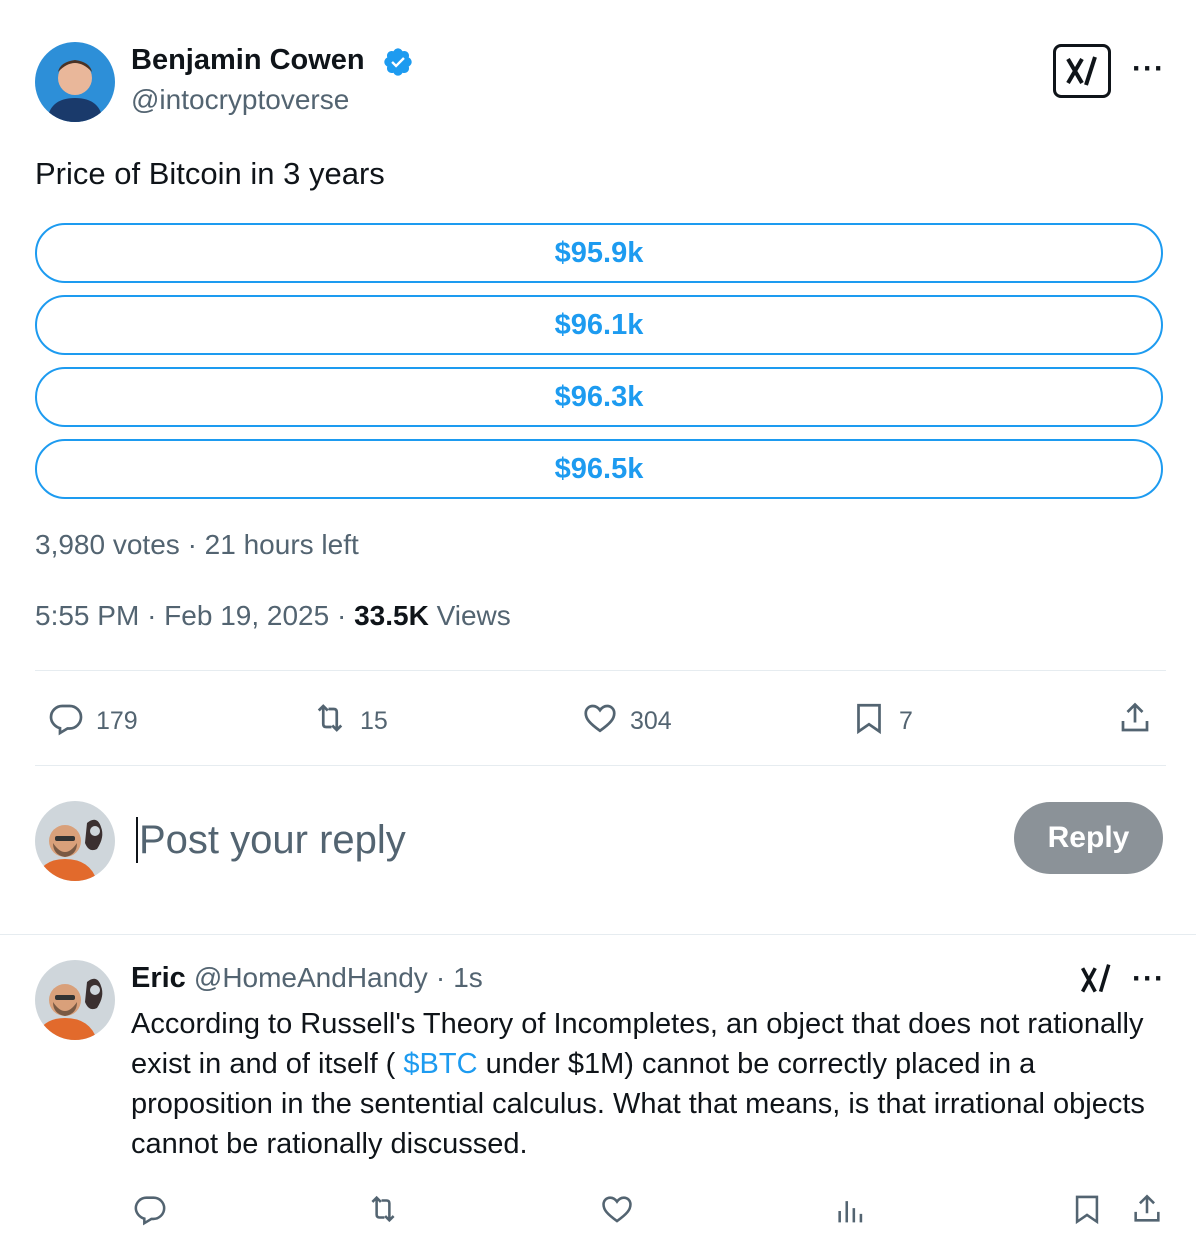  What do you see at coordinates (272, 839) in the screenshot?
I see `reply-placeholder: Post your reply` at bounding box center [272, 839].